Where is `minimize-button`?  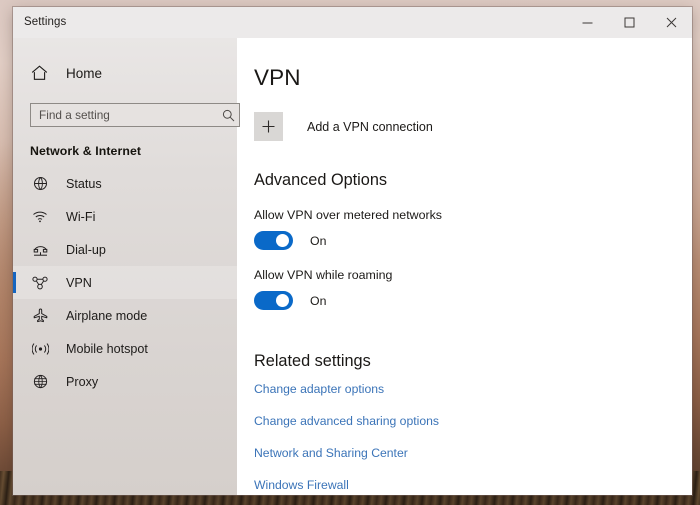
minimize-button is located at coordinates (587, 22).